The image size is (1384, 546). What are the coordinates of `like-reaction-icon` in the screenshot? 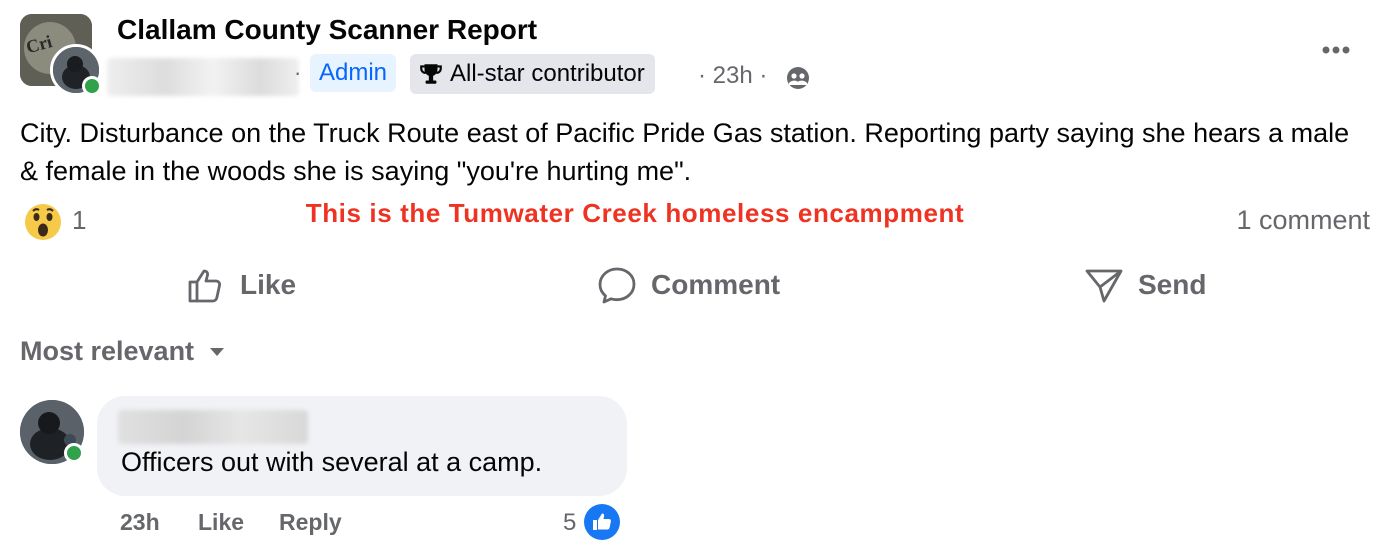 It's located at (602, 522).